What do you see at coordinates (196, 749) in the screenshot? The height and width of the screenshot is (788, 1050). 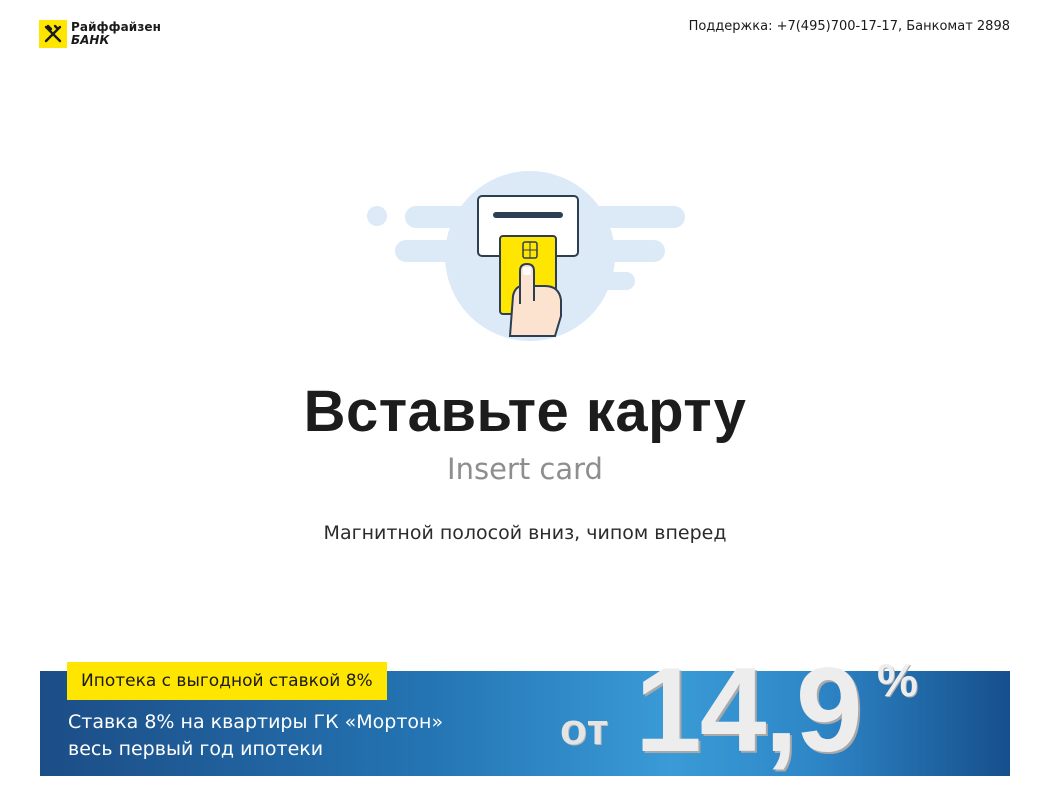 I see `promo-text-line2: весь первый год ипотеки` at bounding box center [196, 749].